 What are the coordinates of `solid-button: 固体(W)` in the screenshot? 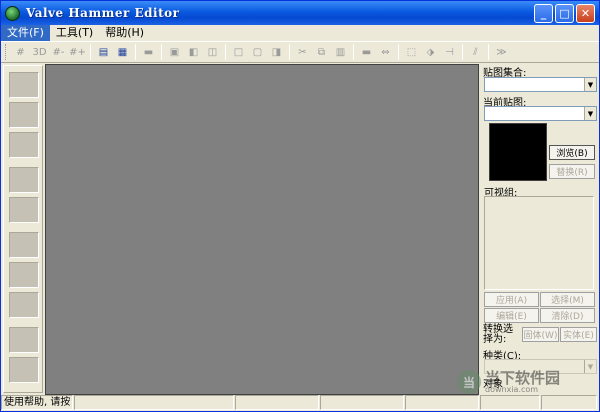 It's located at (540, 334).